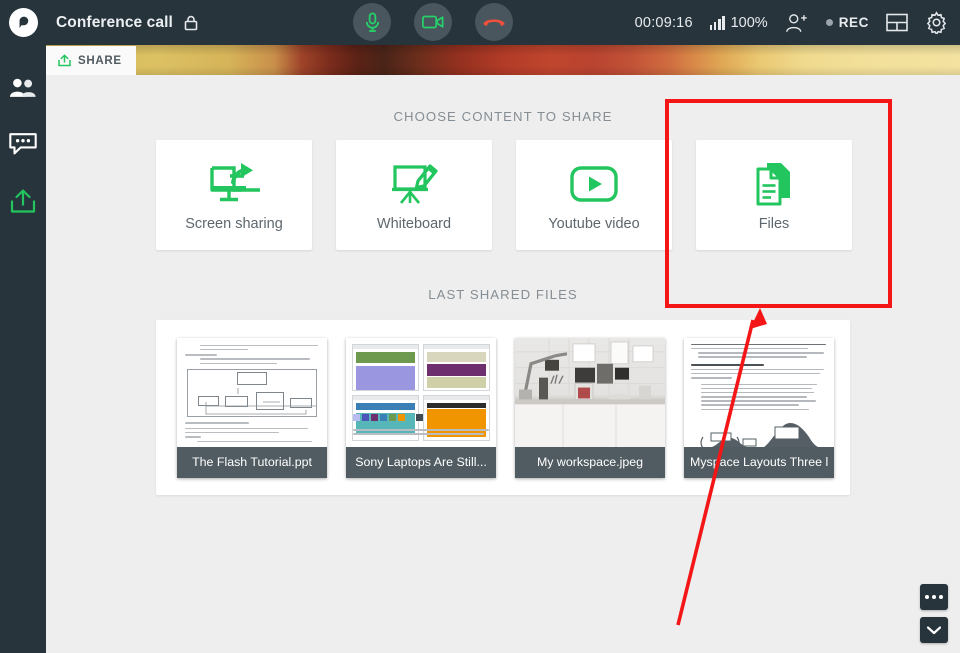 The width and height of the screenshot is (960, 653). I want to click on chevron-down-icon, so click(934, 630).